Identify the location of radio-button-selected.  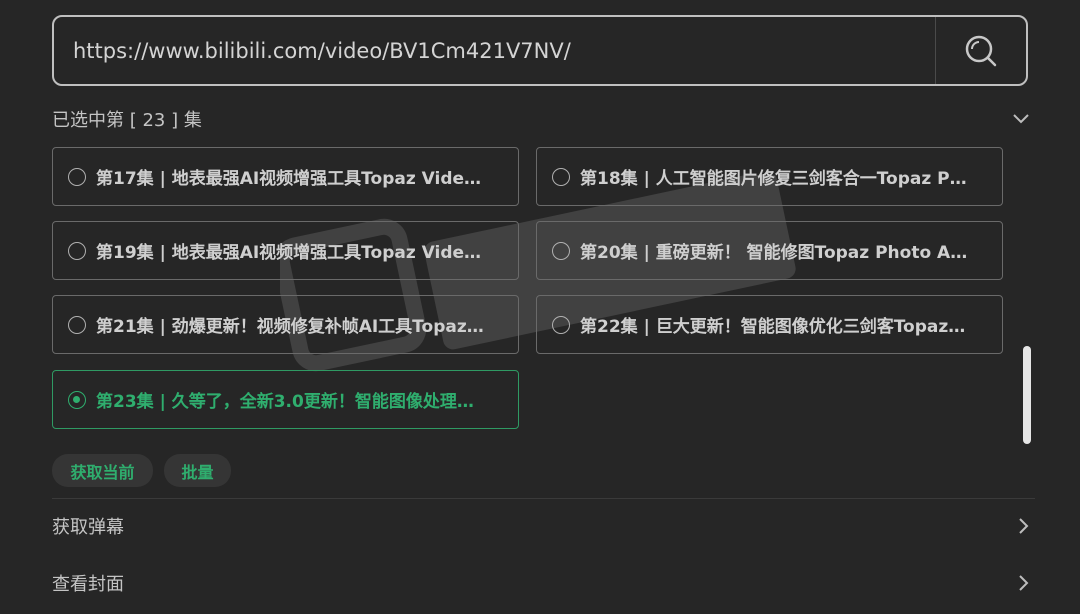
(77, 399).